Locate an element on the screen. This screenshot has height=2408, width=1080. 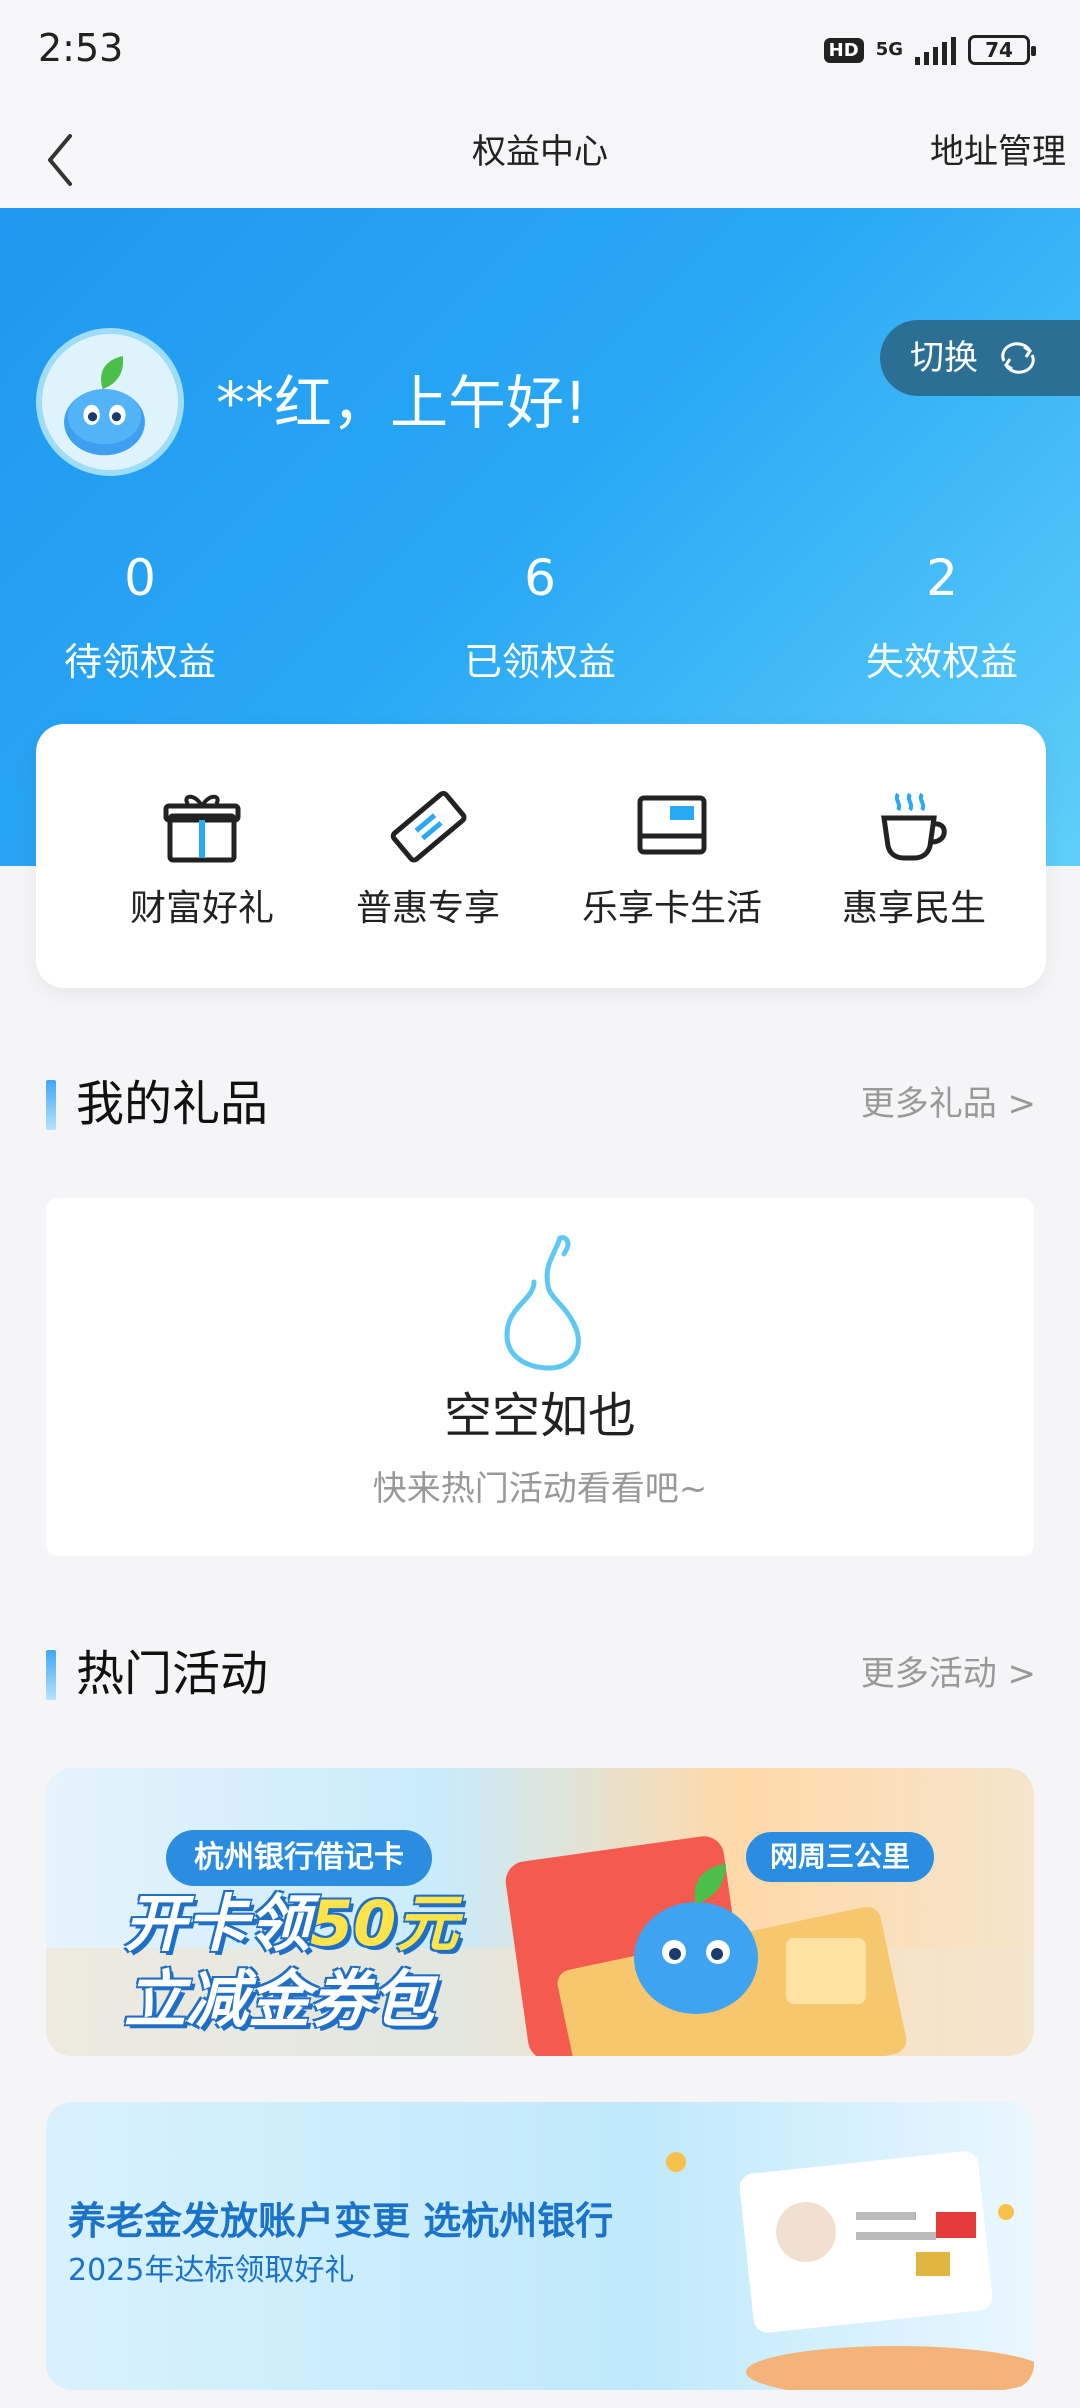
banner-headline-a: 开卡领 is located at coordinates (217, 1923).